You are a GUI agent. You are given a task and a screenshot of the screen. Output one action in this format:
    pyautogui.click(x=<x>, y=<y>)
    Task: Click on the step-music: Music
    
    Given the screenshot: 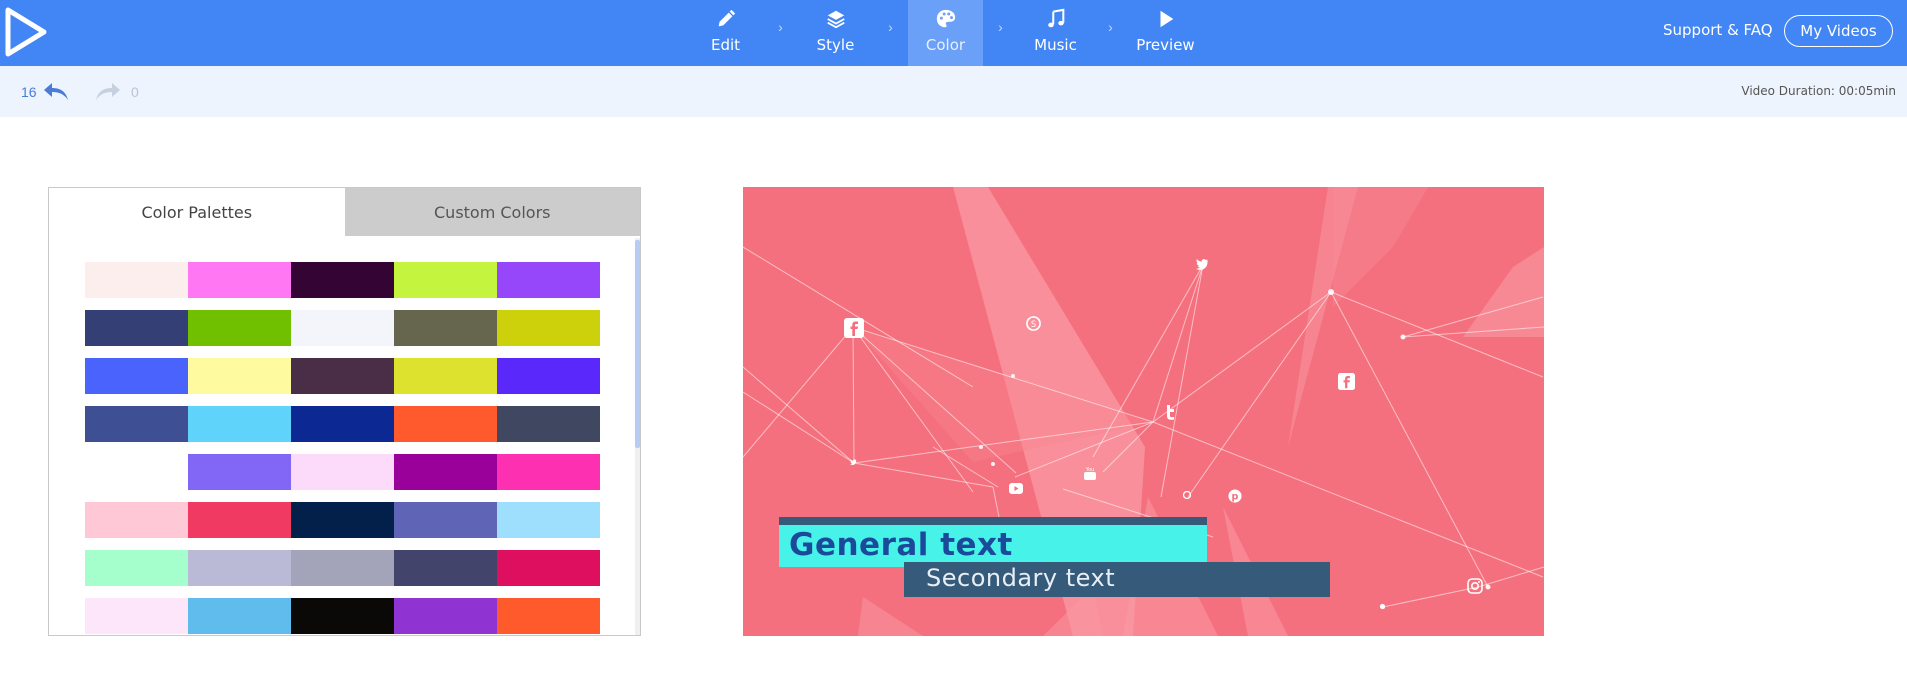 What is the action you would take?
    pyautogui.click(x=1055, y=33)
    